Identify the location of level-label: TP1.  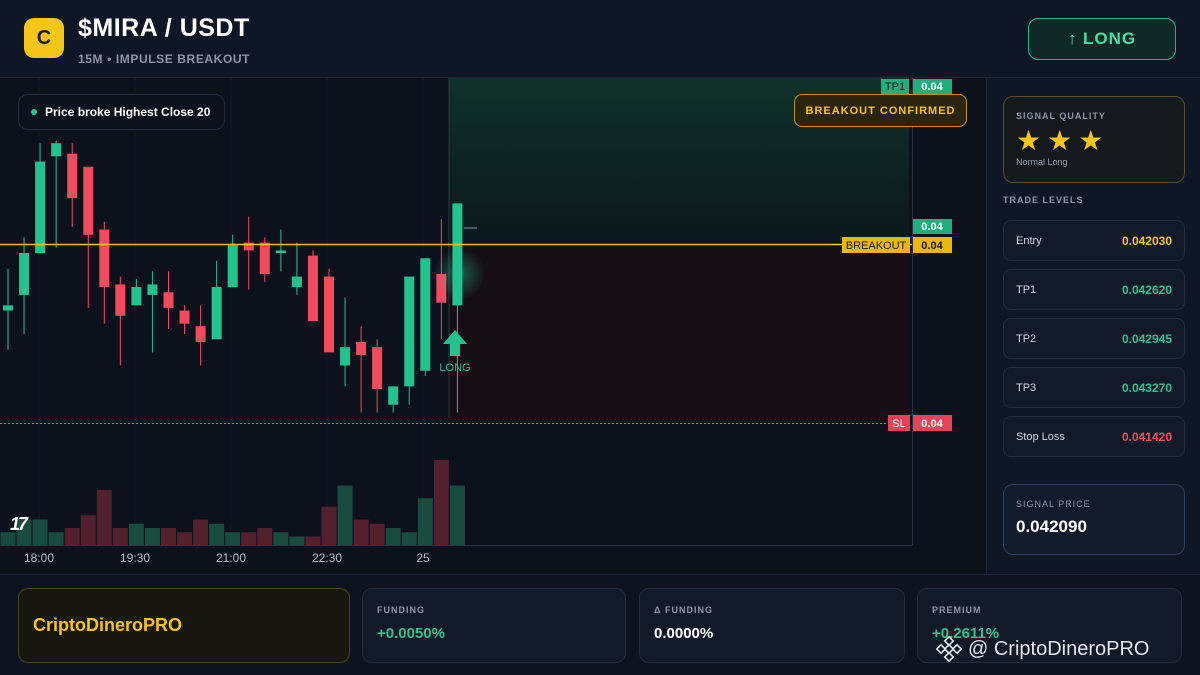
(1026, 289).